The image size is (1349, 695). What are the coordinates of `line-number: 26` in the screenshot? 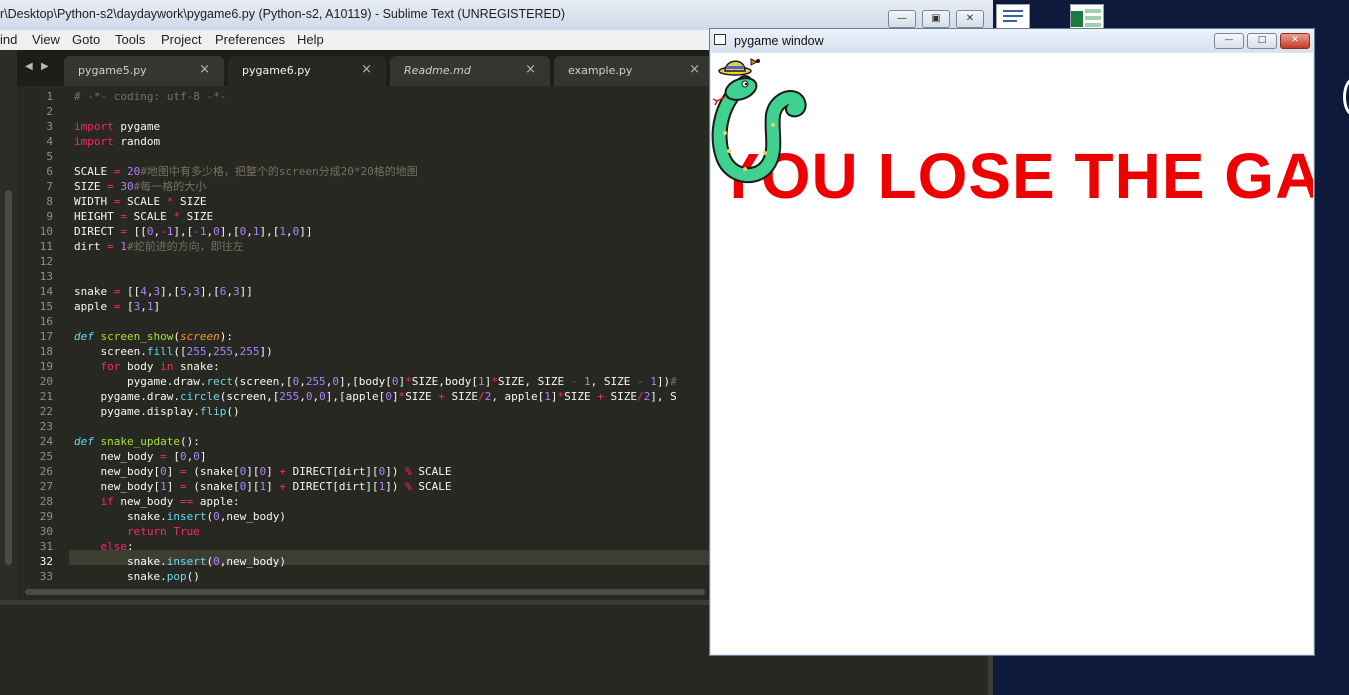 It's located at (46, 471).